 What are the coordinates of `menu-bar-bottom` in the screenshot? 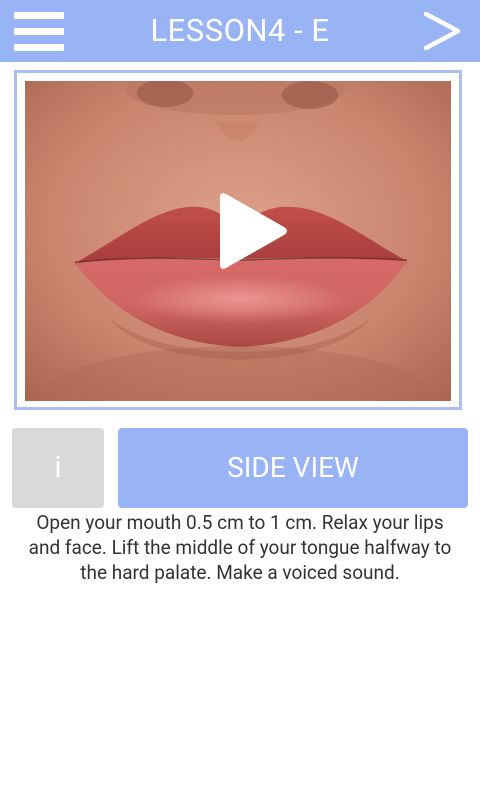 It's located at (39, 47).